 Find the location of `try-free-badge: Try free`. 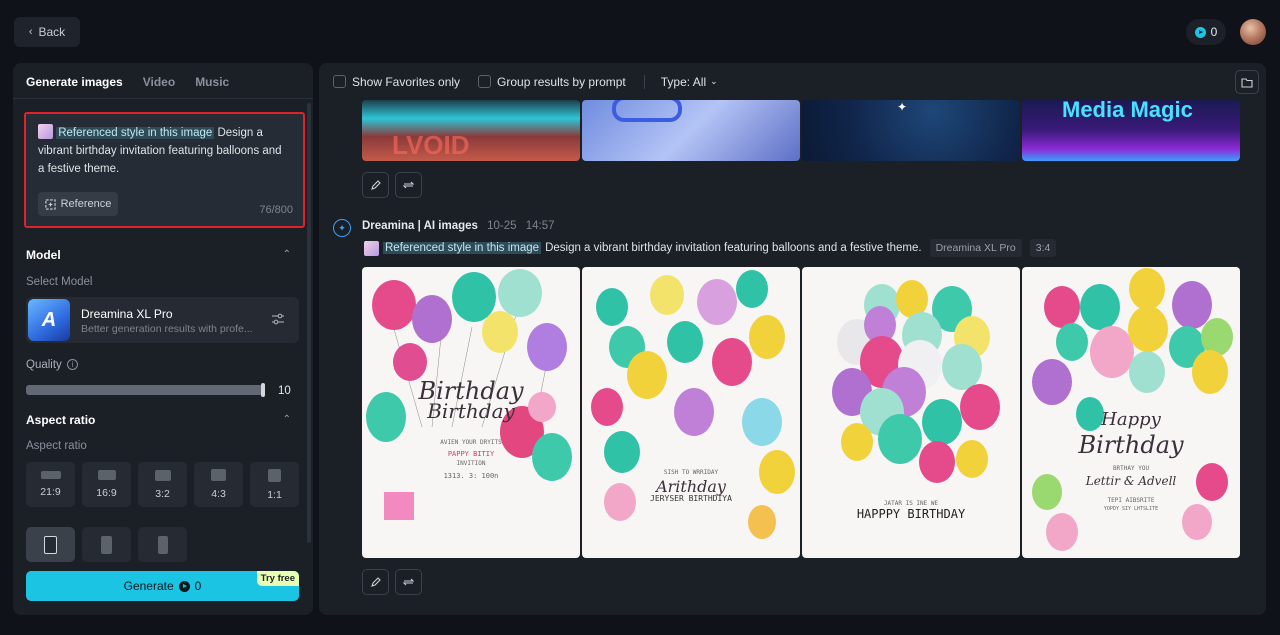

try-free-badge: Try free is located at coordinates (277, 578).